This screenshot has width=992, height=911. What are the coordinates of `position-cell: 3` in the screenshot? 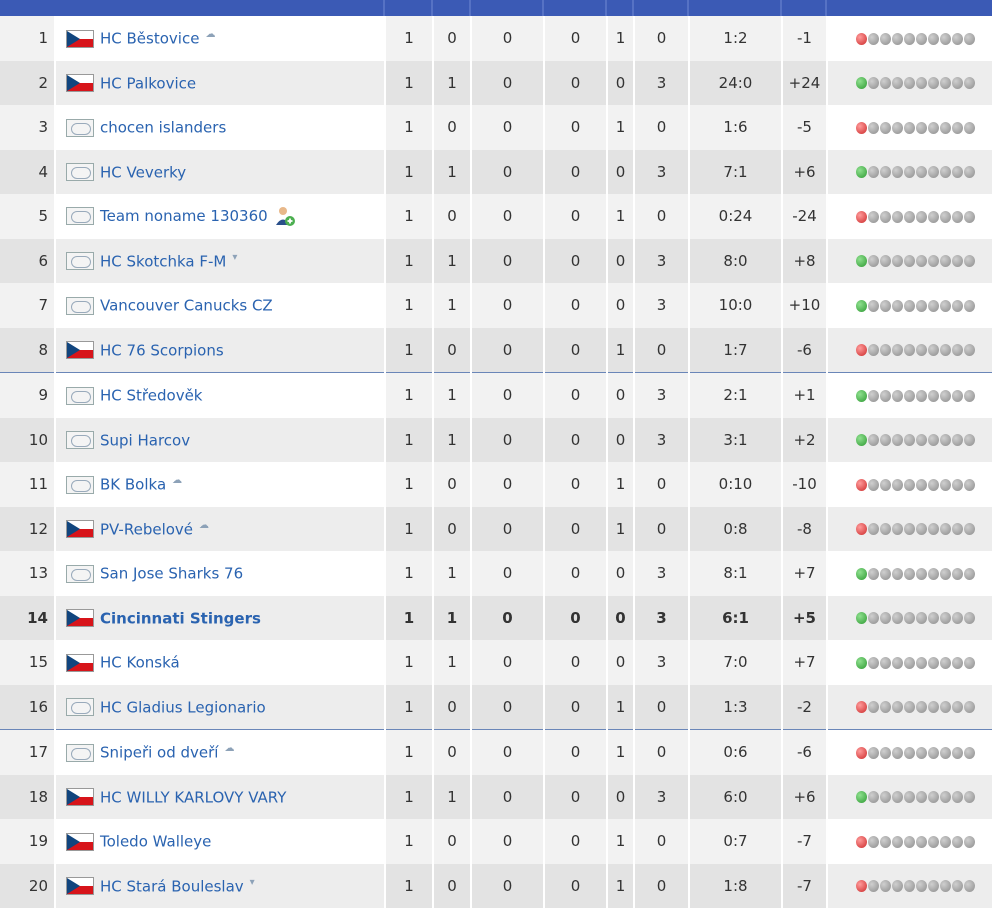 It's located at (28, 127).